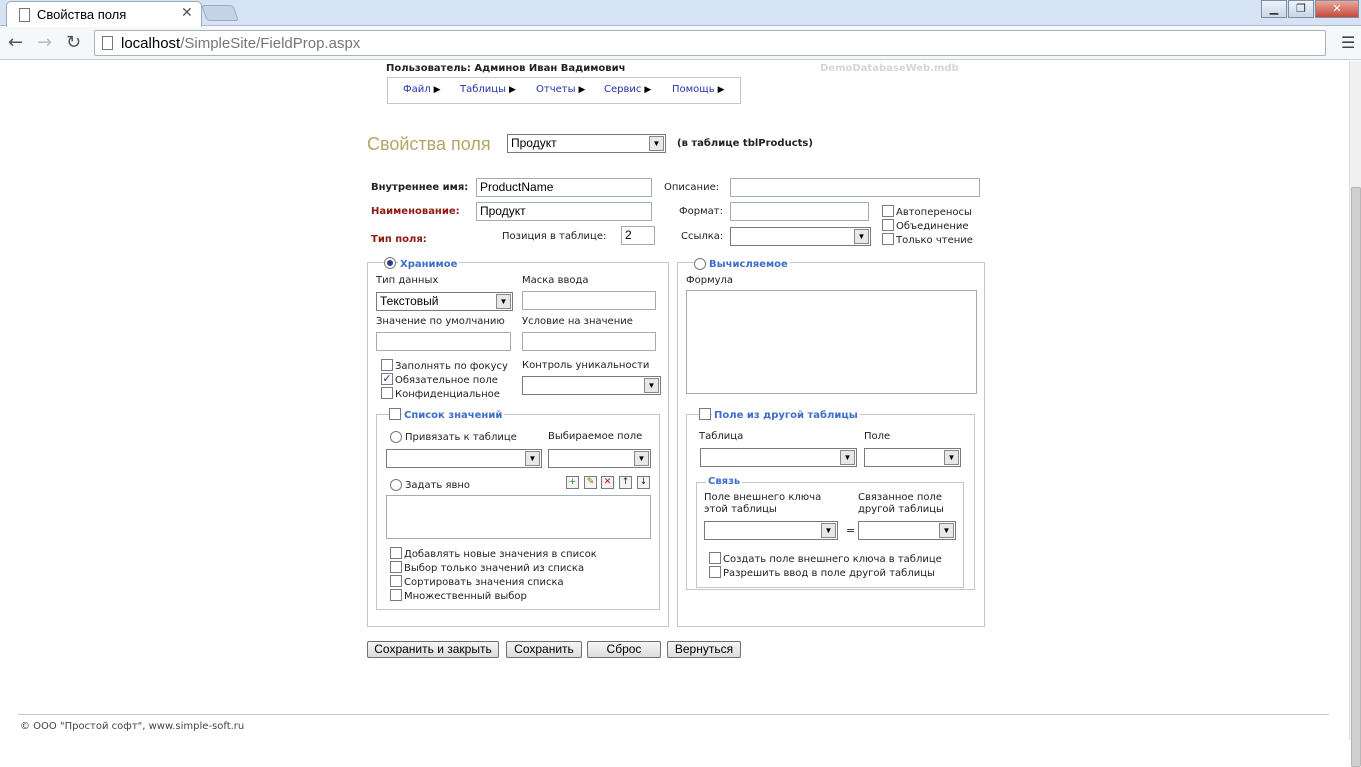 The height and width of the screenshot is (767, 1361). Describe the element at coordinates (446, 380) in the screenshot. I see `required-label: Обязательное поле` at that location.